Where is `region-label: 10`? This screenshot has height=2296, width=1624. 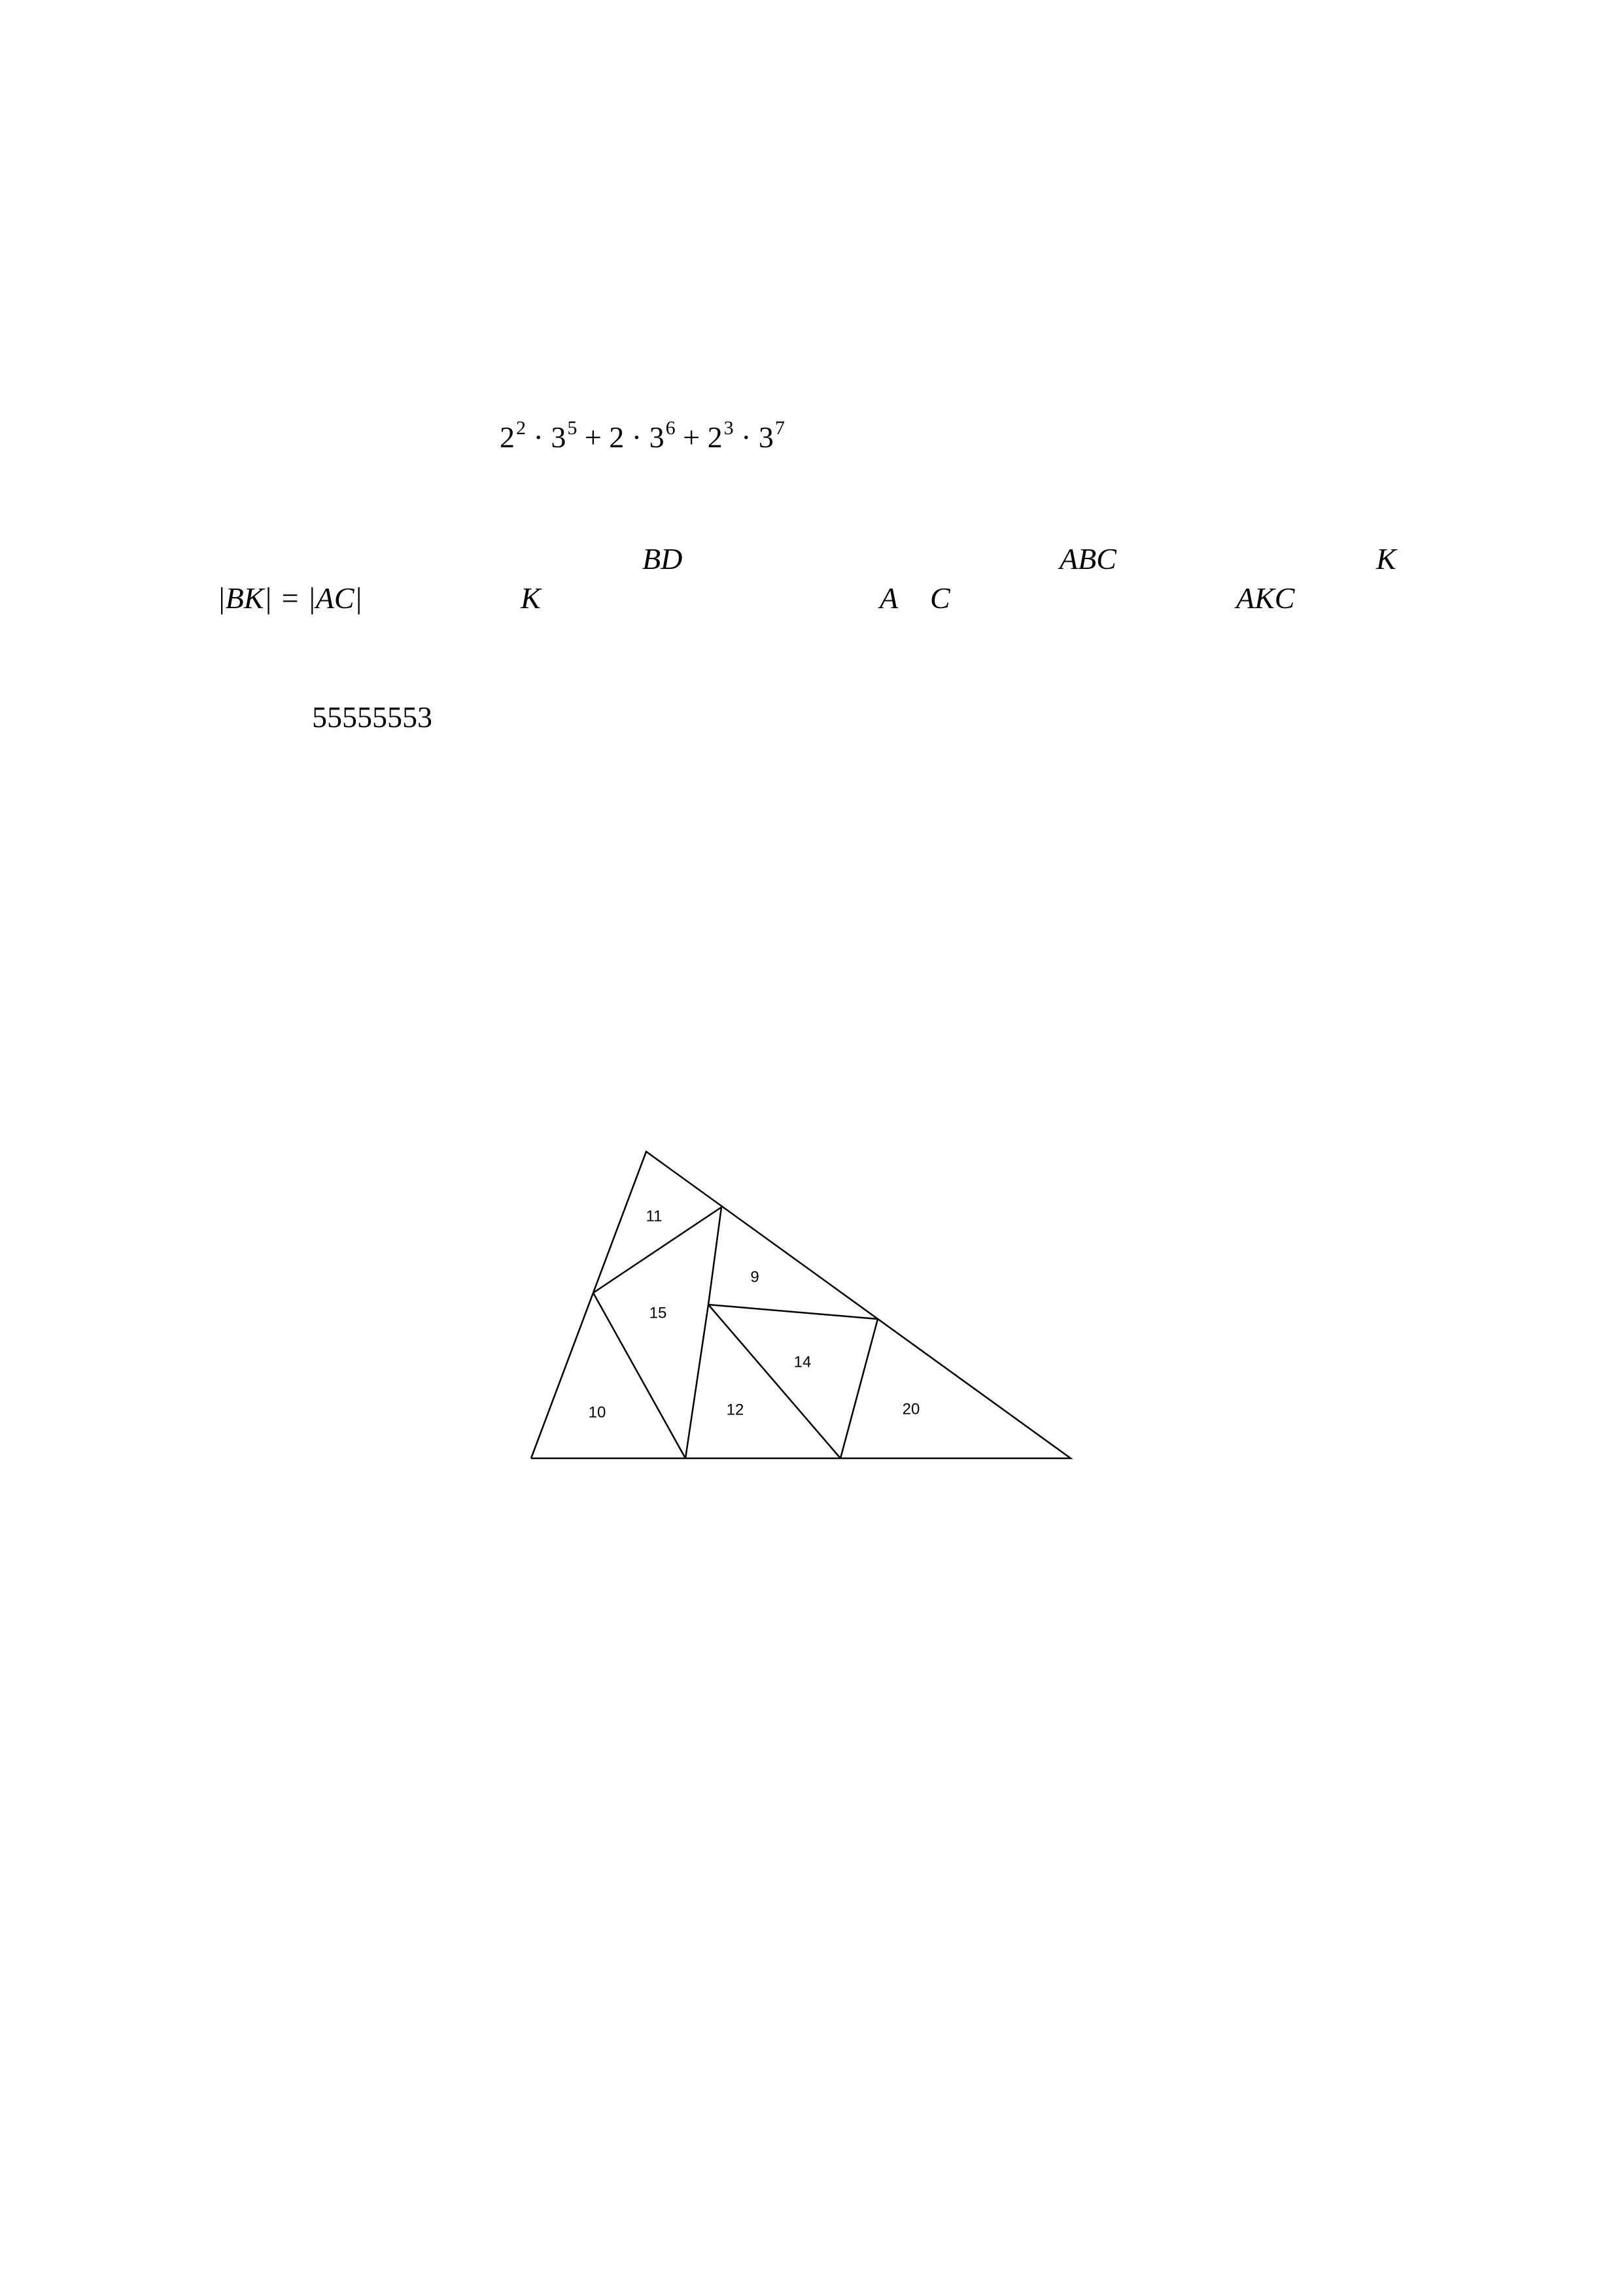 region-label: 10 is located at coordinates (597, 1412).